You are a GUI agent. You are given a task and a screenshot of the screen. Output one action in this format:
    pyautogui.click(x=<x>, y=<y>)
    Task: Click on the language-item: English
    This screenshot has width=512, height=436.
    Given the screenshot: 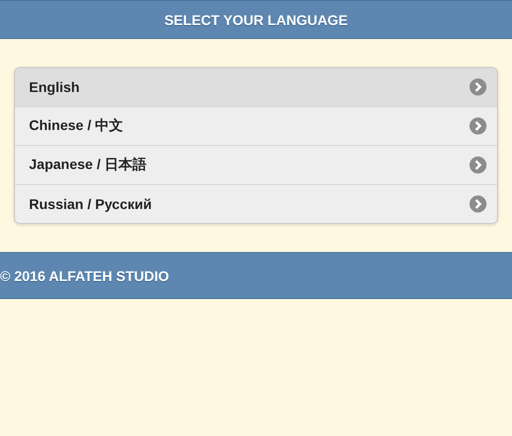 What is the action you would take?
    pyautogui.click(x=256, y=87)
    